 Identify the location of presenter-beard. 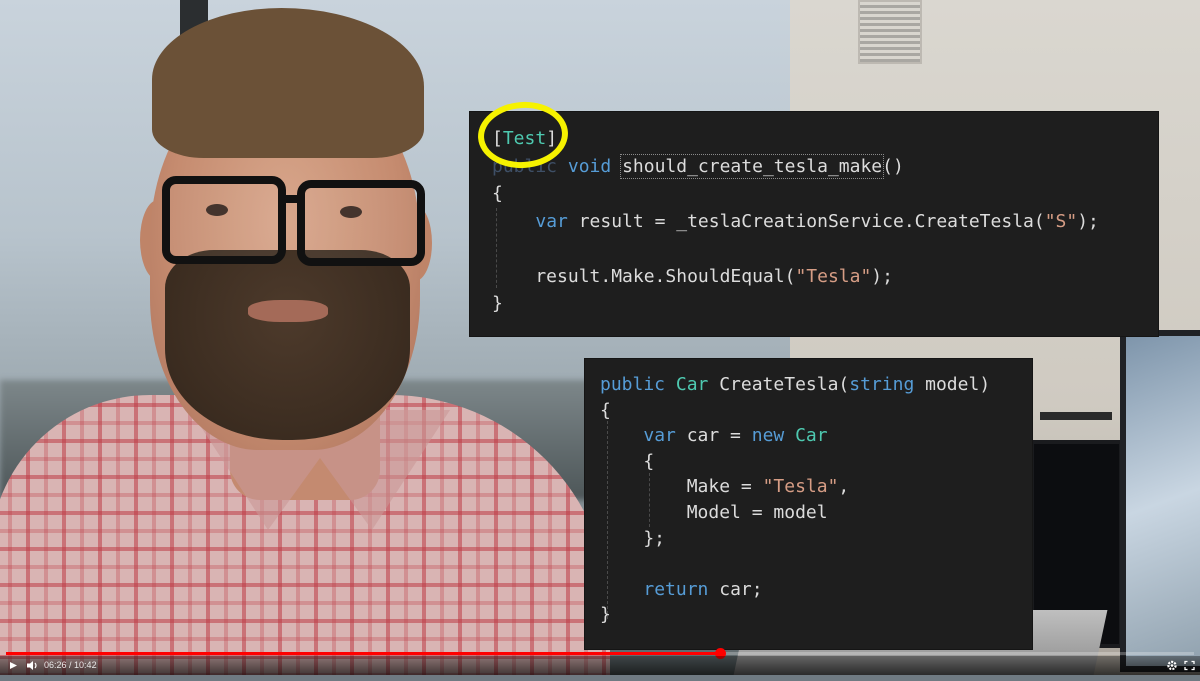
(287, 345).